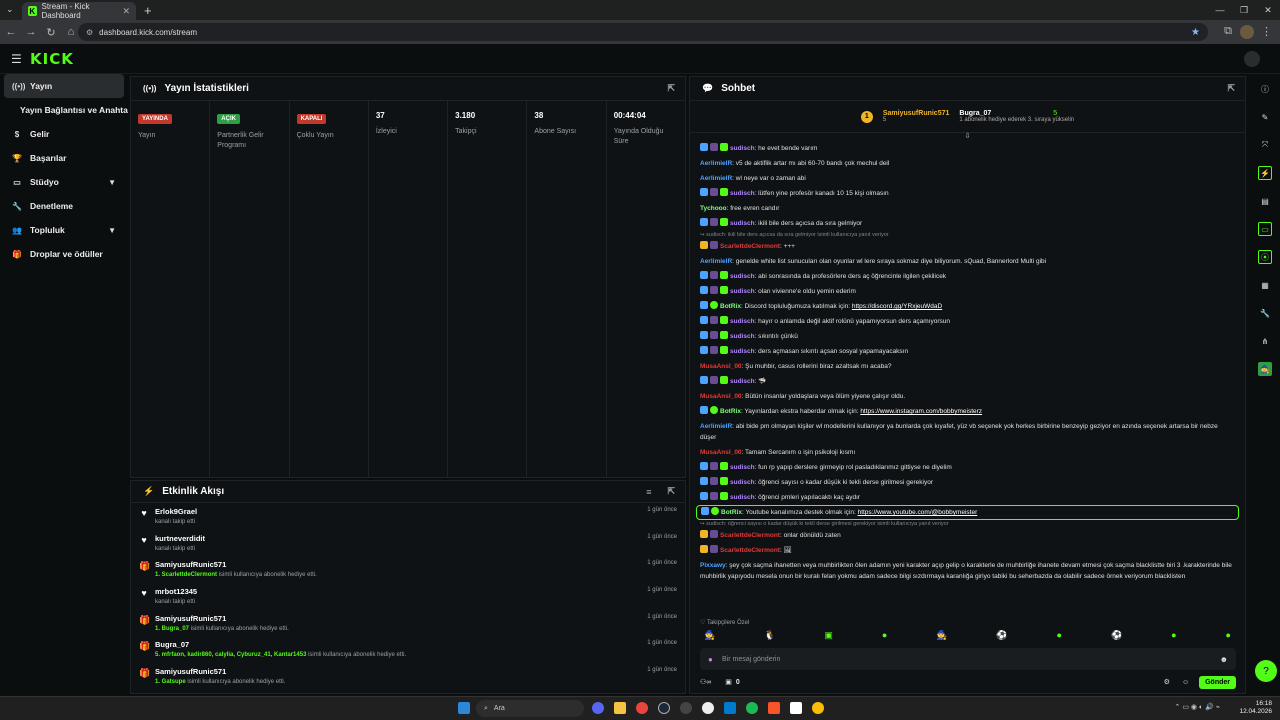 This screenshot has width=1280, height=720. I want to click on chat-username: Tychooo, so click(713, 208).